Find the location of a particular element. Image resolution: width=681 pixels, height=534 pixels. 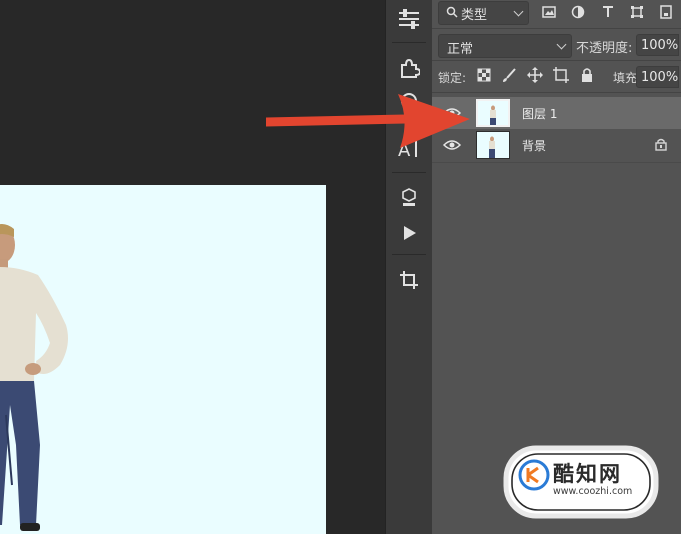

fill-input: 100% is located at coordinates (657, 77).